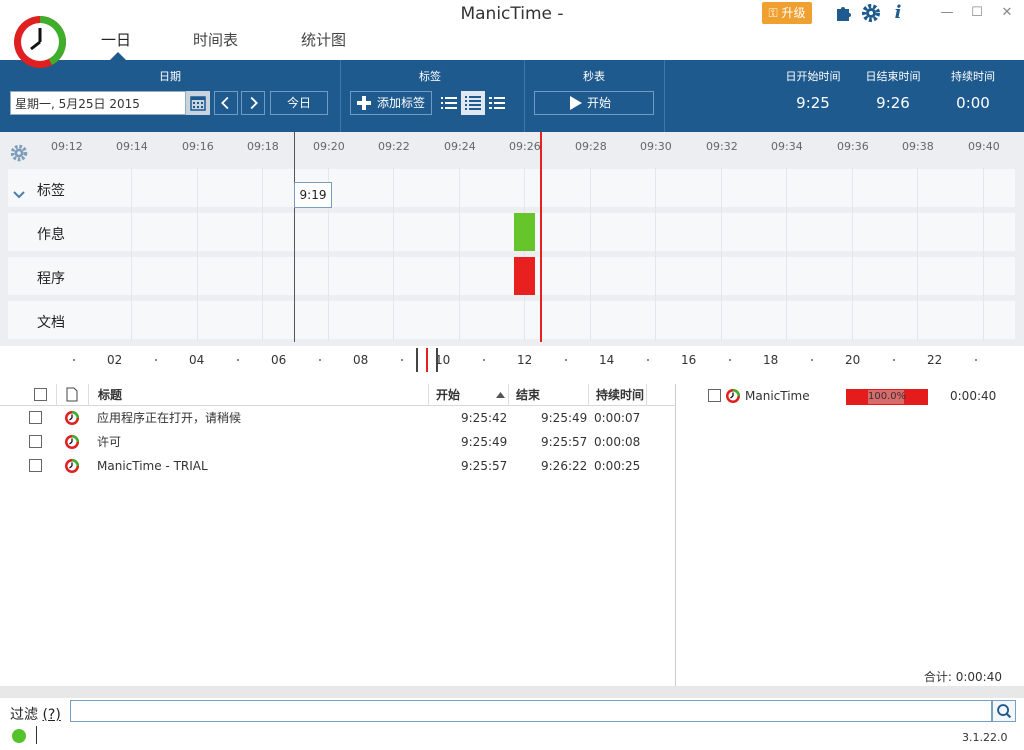  I want to click on prev-day-button, so click(226, 103).